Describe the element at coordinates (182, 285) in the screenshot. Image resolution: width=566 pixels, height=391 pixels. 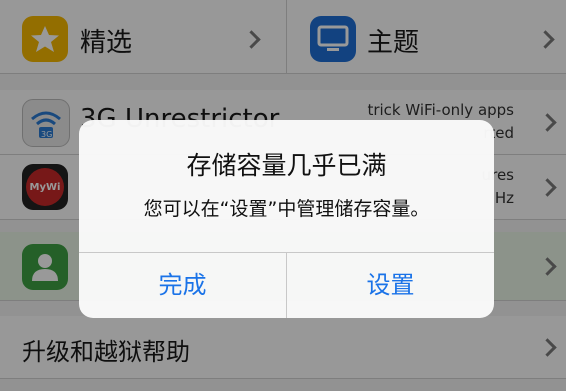
I see `done-button: 完成` at that location.